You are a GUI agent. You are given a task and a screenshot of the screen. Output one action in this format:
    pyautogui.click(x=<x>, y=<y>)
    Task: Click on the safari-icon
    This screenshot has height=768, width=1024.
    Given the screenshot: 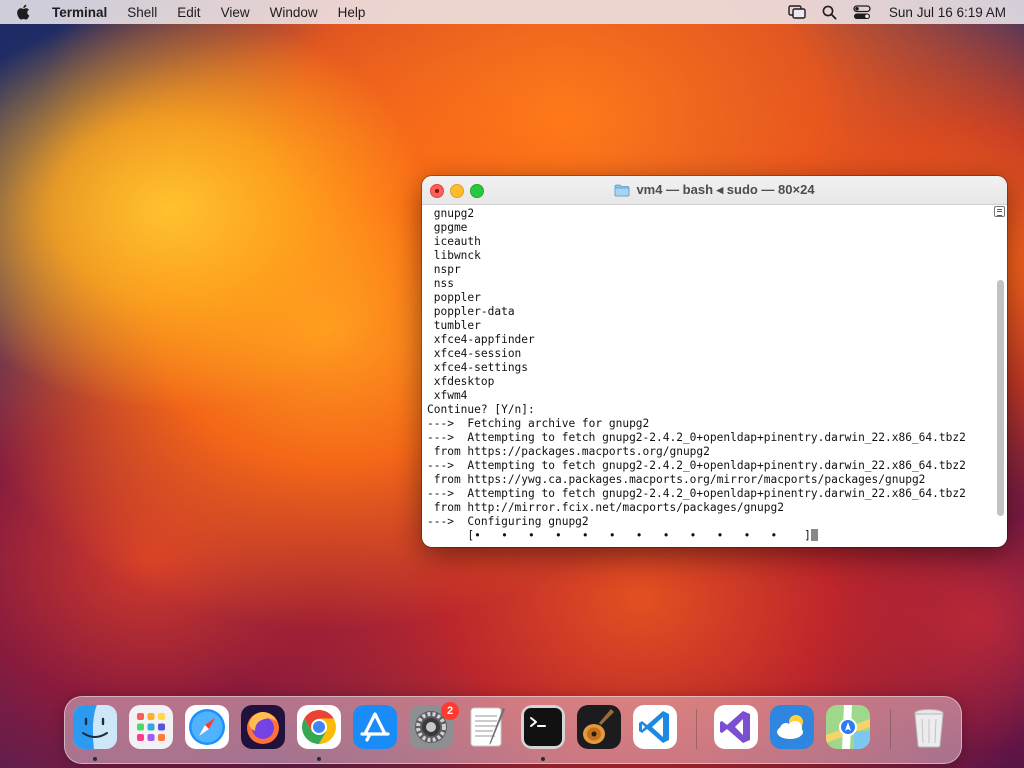 What is the action you would take?
    pyautogui.click(x=207, y=727)
    